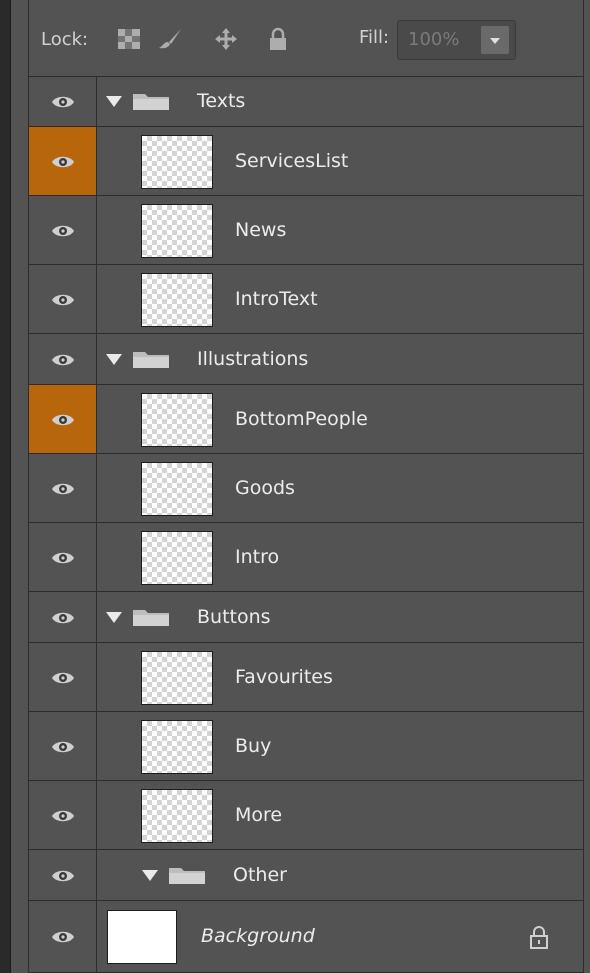 The width and height of the screenshot is (590, 973). I want to click on layer-name: IntroText, so click(276, 298).